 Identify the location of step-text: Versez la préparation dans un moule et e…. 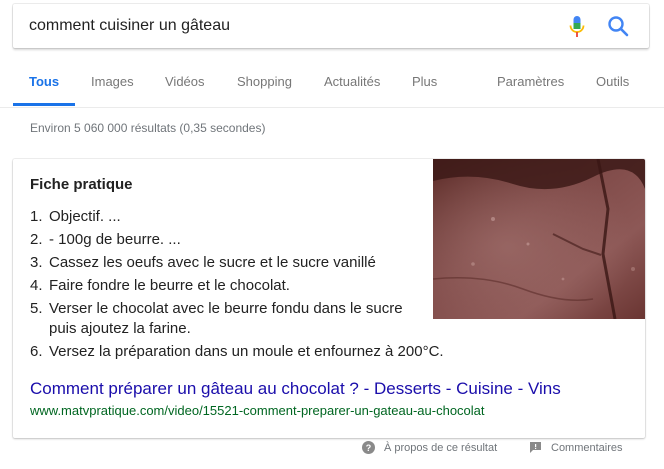
(246, 351).